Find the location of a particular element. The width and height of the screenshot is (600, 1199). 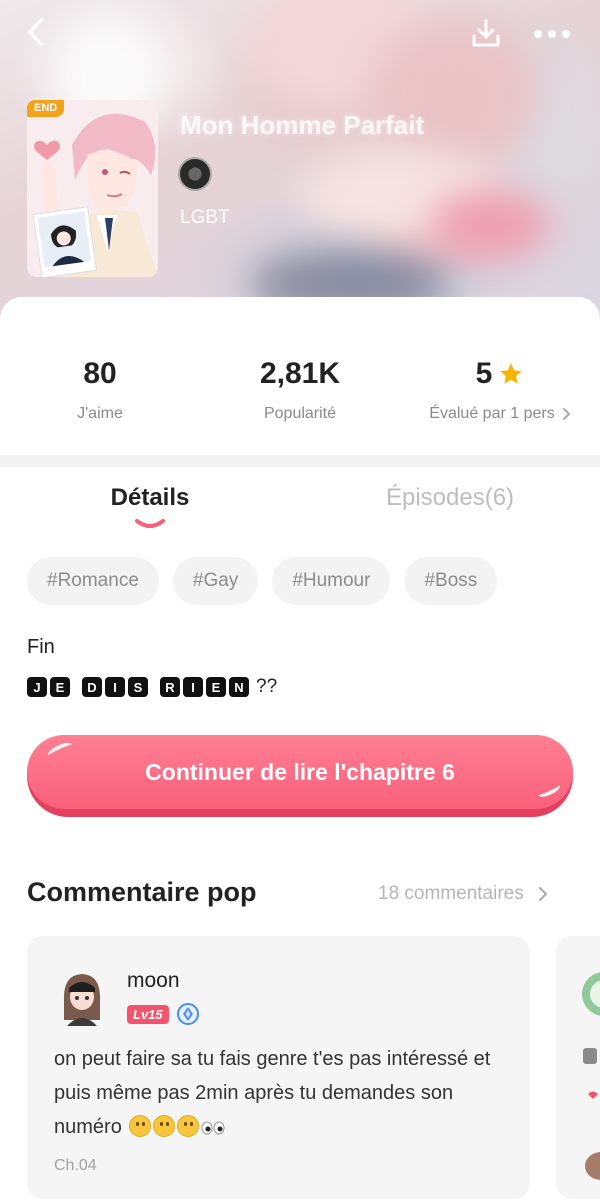

level-badge: Lv15 is located at coordinates (148, 1014).